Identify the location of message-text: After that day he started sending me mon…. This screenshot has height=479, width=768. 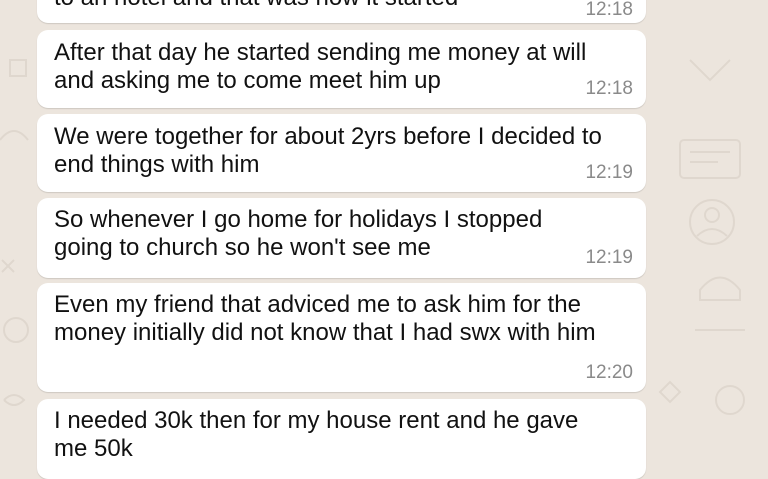
(320, 66).